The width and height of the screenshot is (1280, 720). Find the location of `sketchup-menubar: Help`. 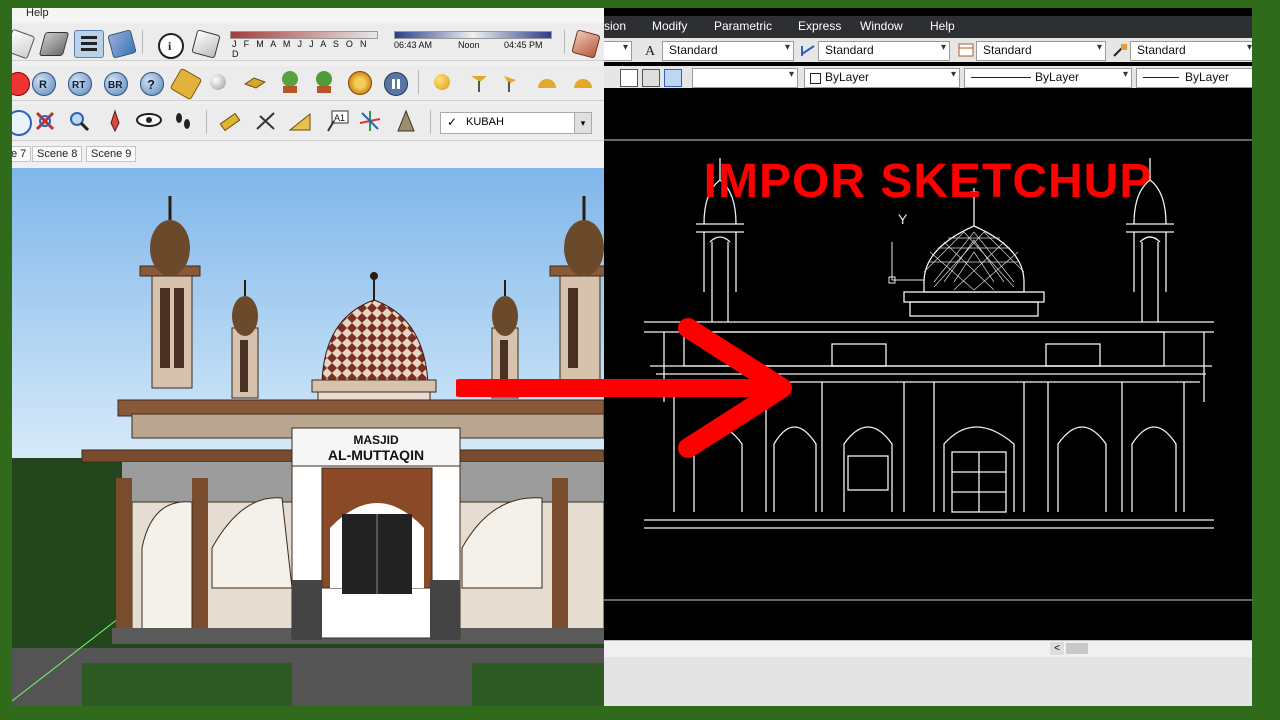

sketchup-menubar: Help is located at coordinates (308, 15).